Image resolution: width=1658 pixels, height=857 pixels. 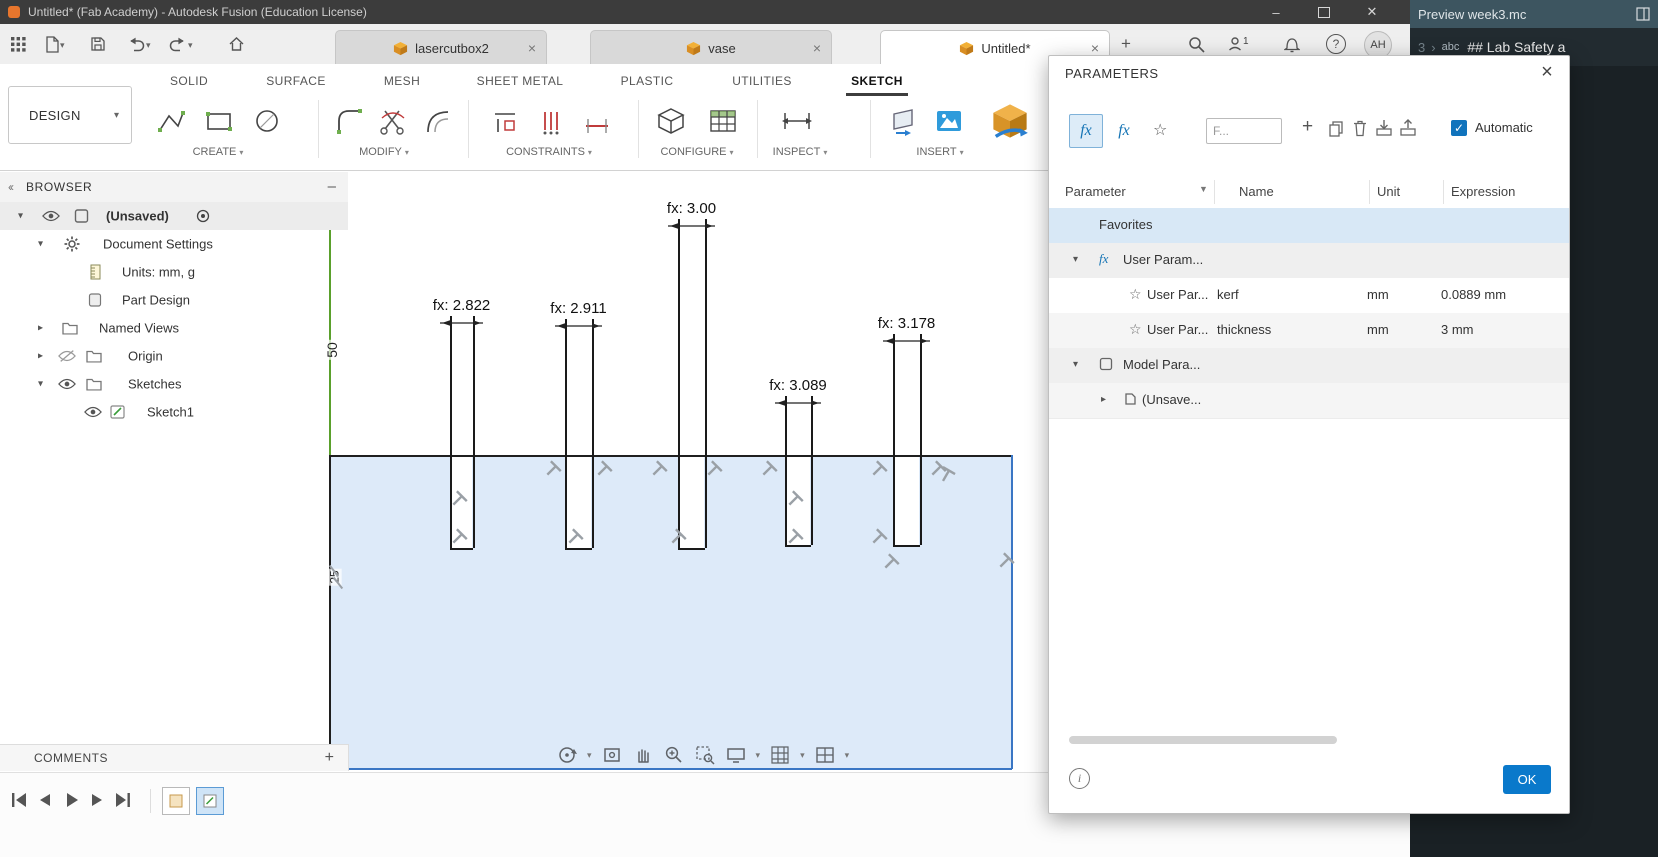 What do you see at coordinates (156, 300) in the screenshot?
I see `item-label: Part Design` at bounding box center [156, 300].